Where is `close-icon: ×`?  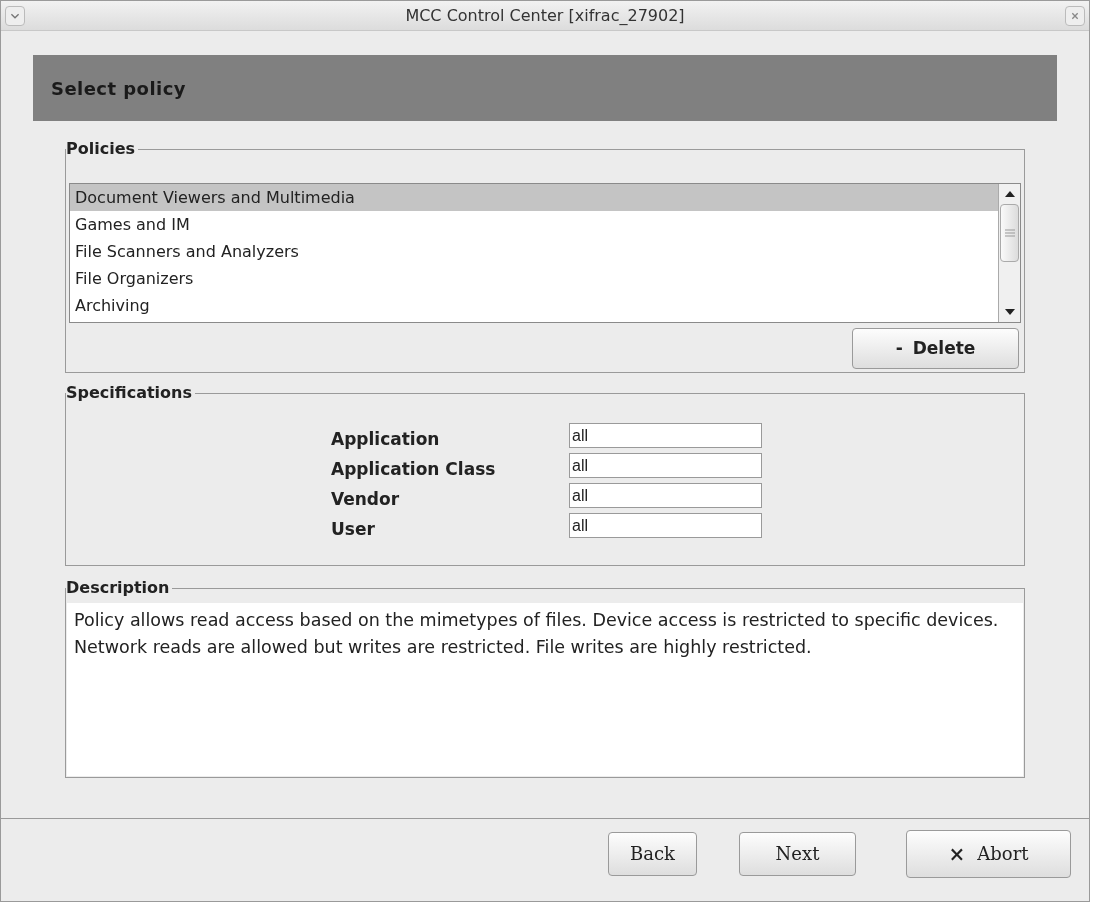
close-icon: × is located at coordinates (957, 853).